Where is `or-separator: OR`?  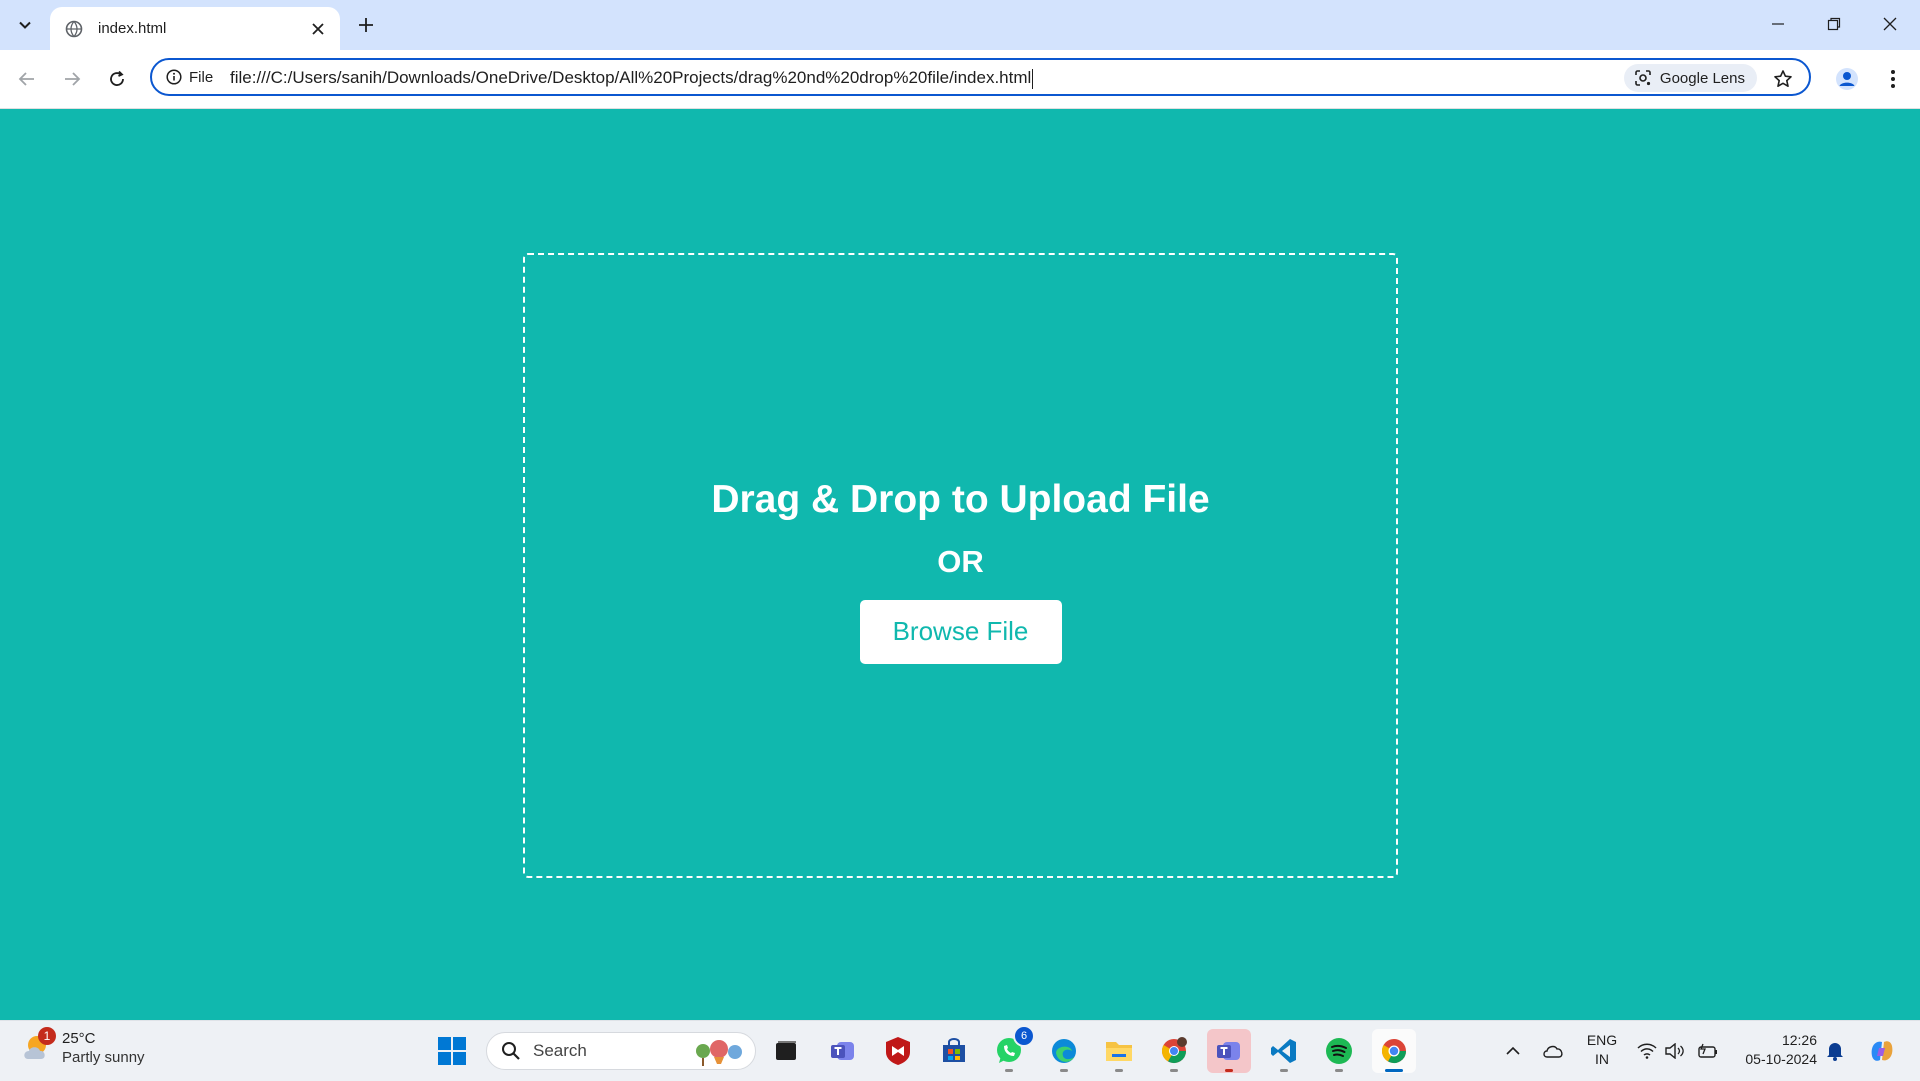 or-separator: OR is located at coordinates (960, 561).